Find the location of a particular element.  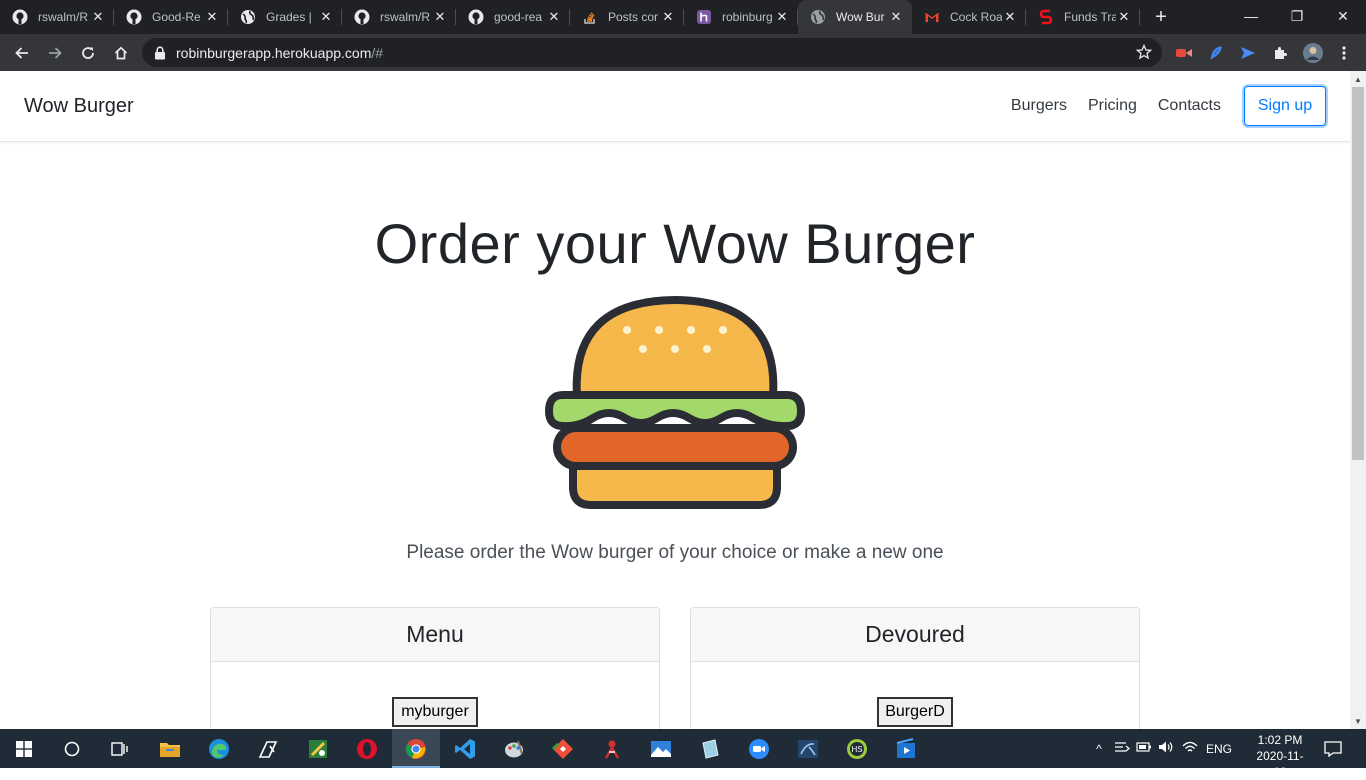

browser-tab: robinburg ✕ is located at coordinates (741, 17).